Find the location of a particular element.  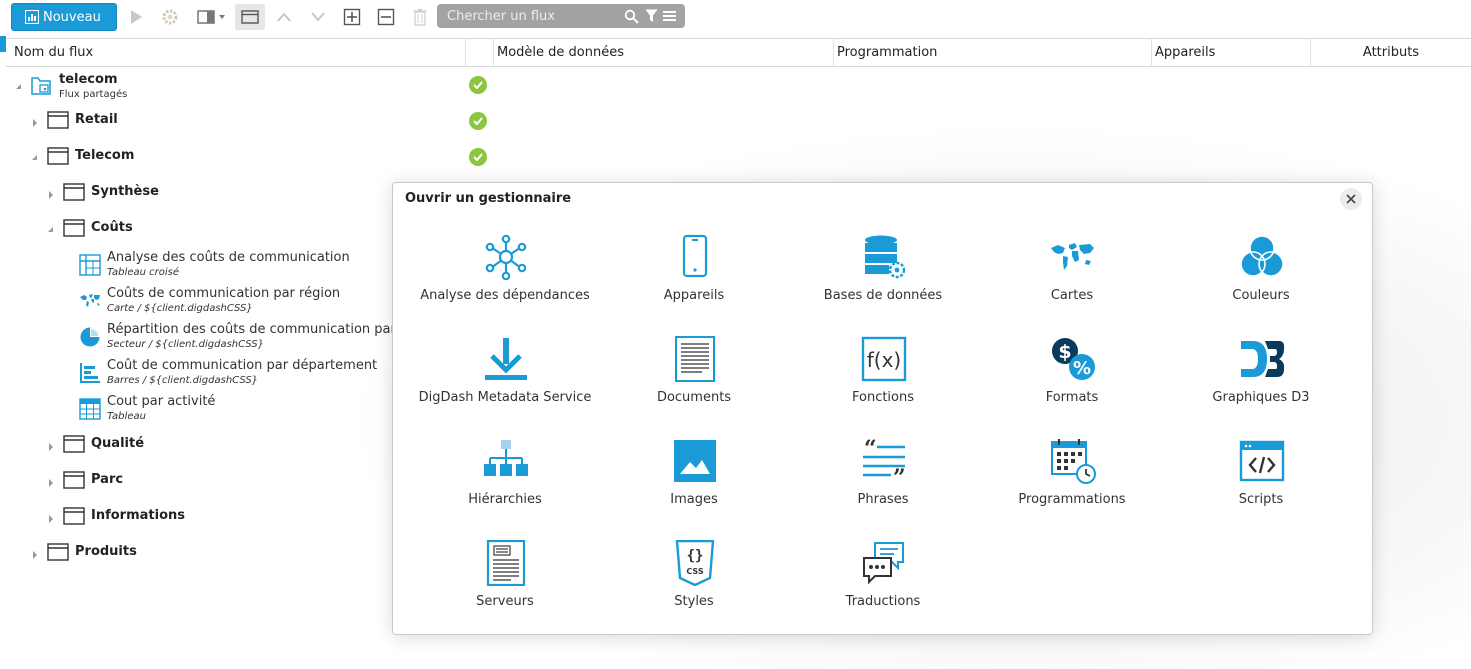

css-icon: {} CSS is located at coordinates (695, 563).